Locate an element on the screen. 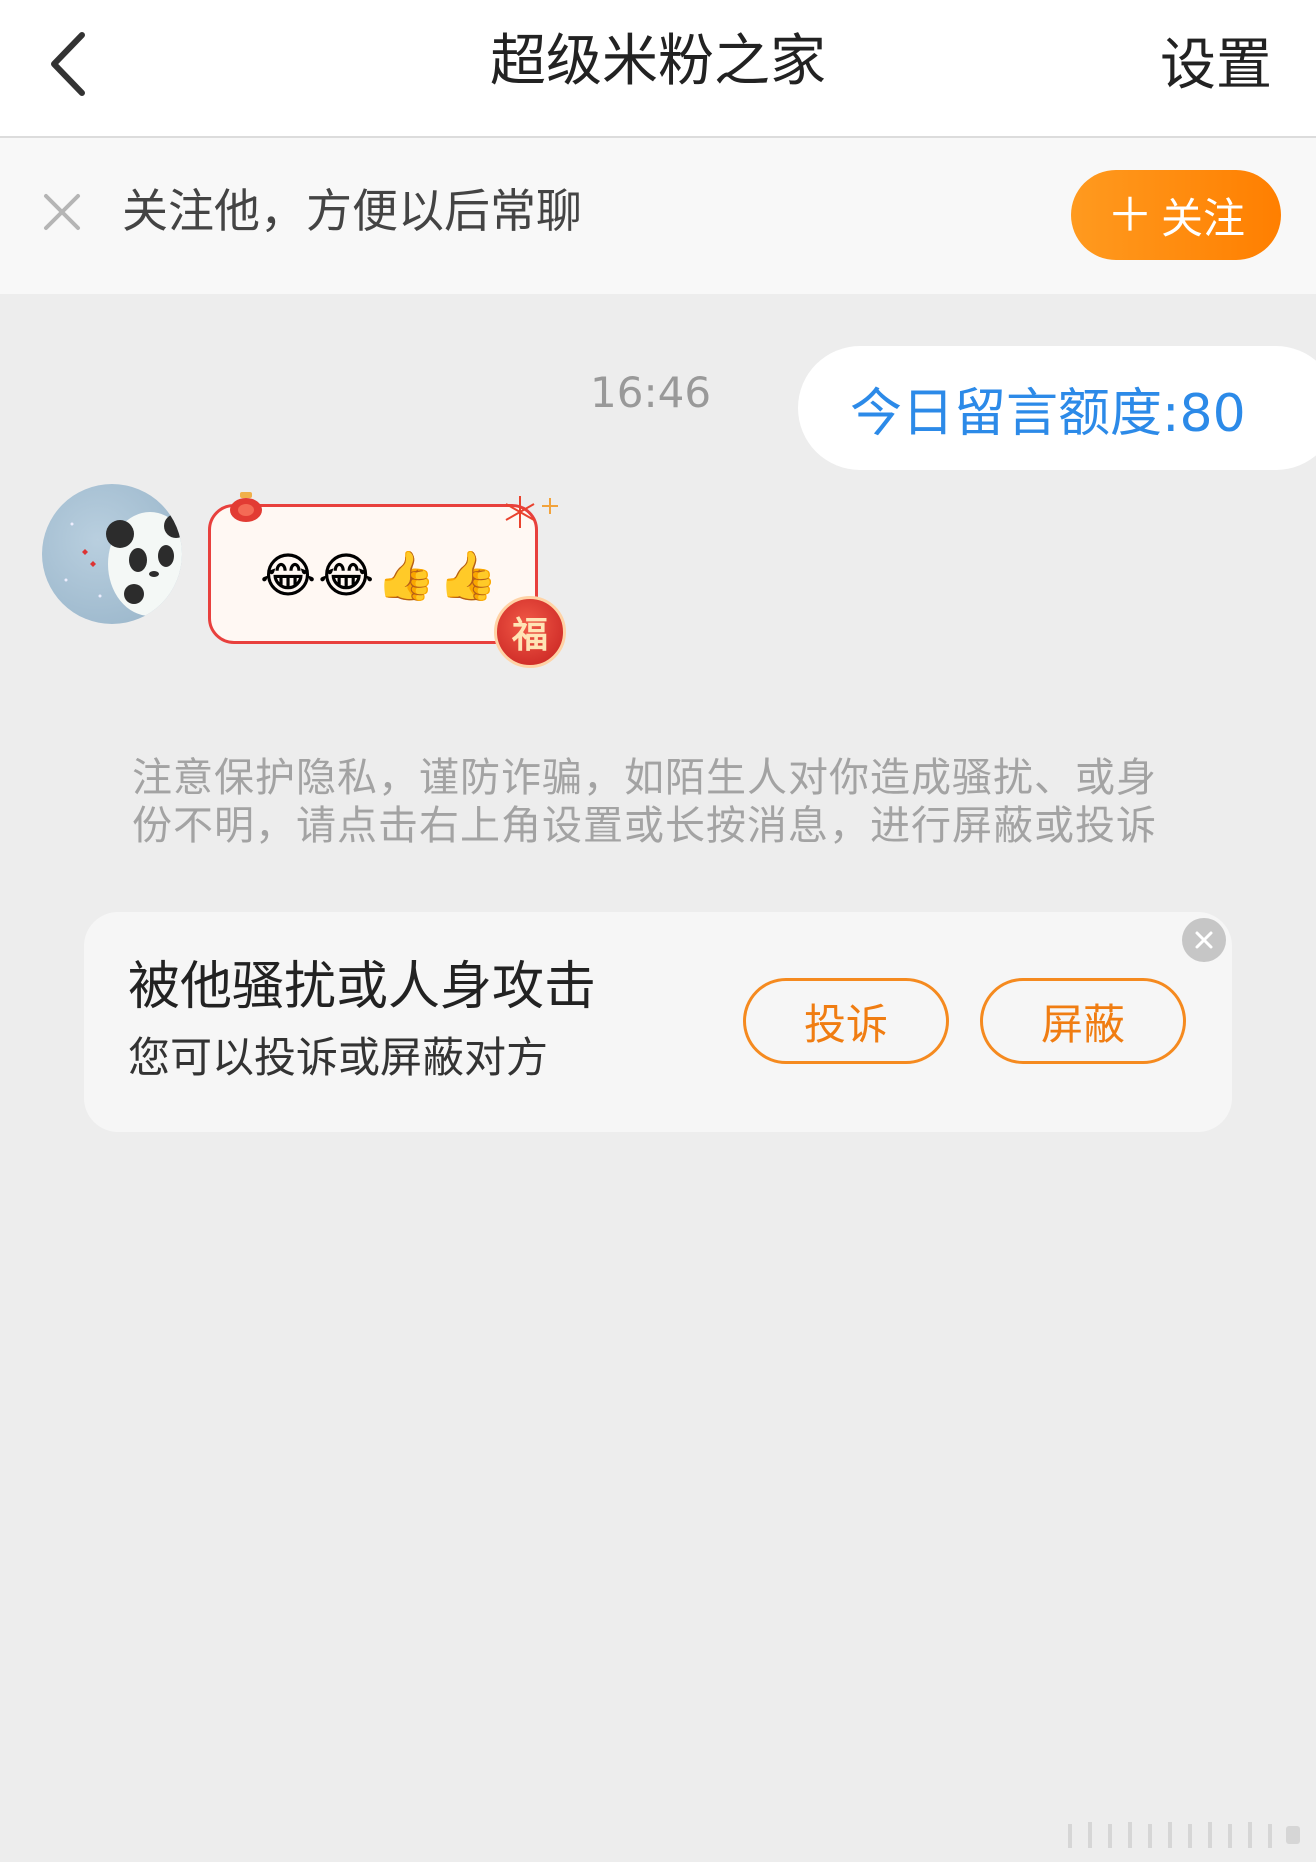 This screenshot has height=1862, width=1316. incoming-message-bubble: 😂 😂 👍 👍 福 is located at coordinates (386, 579).